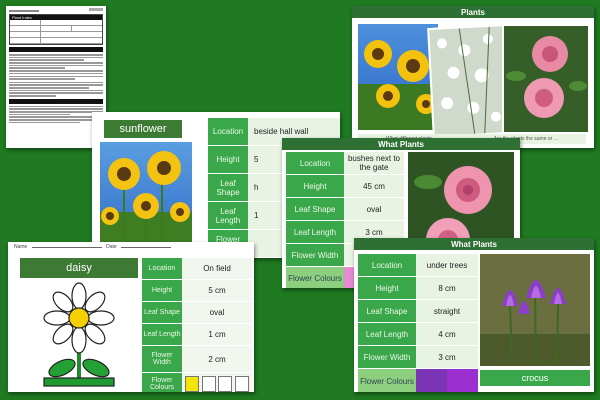  I want to click on sunflower-photo, so click(398, 77).